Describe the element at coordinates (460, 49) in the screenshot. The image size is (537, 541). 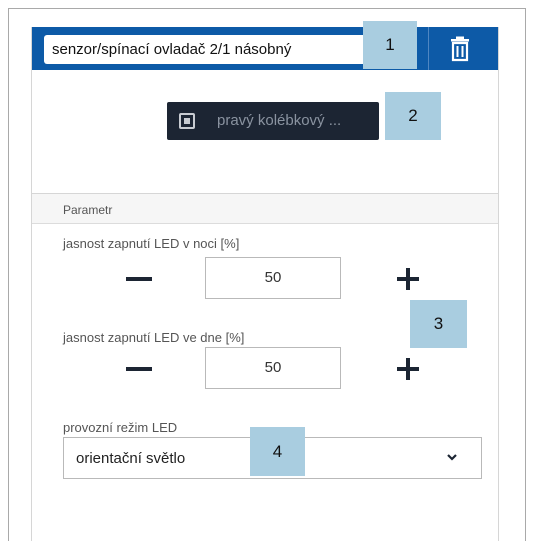
I see `trash-icon` at that location.